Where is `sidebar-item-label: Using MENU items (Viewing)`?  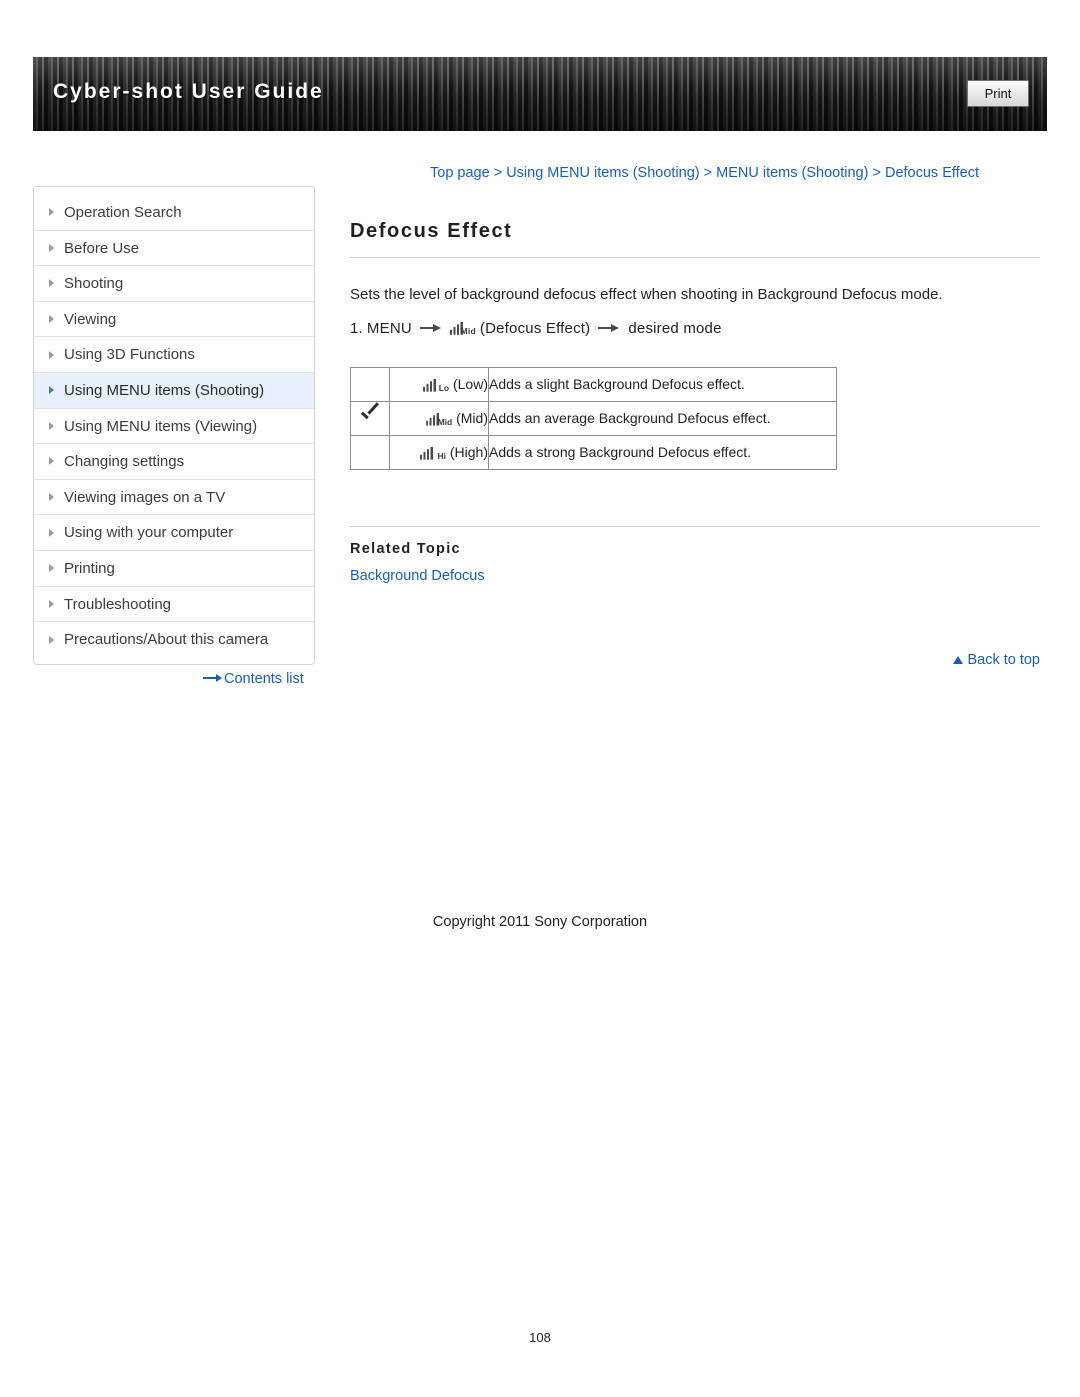 sidebar-item-label: Using MENU items (Viewing) is located at coordinates (161, 426).